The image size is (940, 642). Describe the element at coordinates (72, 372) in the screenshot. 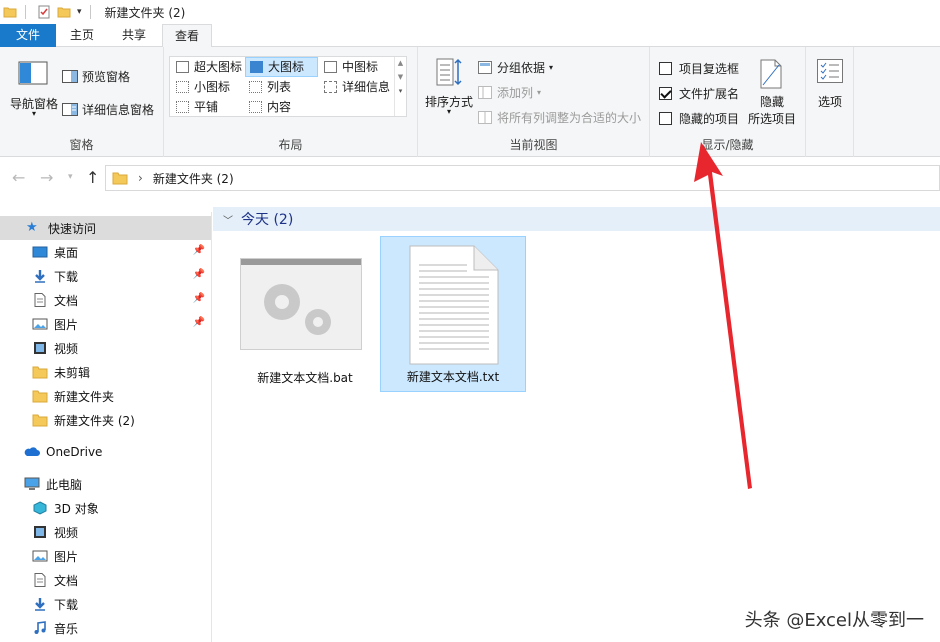

I see `sidebar-item-label: 未剪辑` at that location.